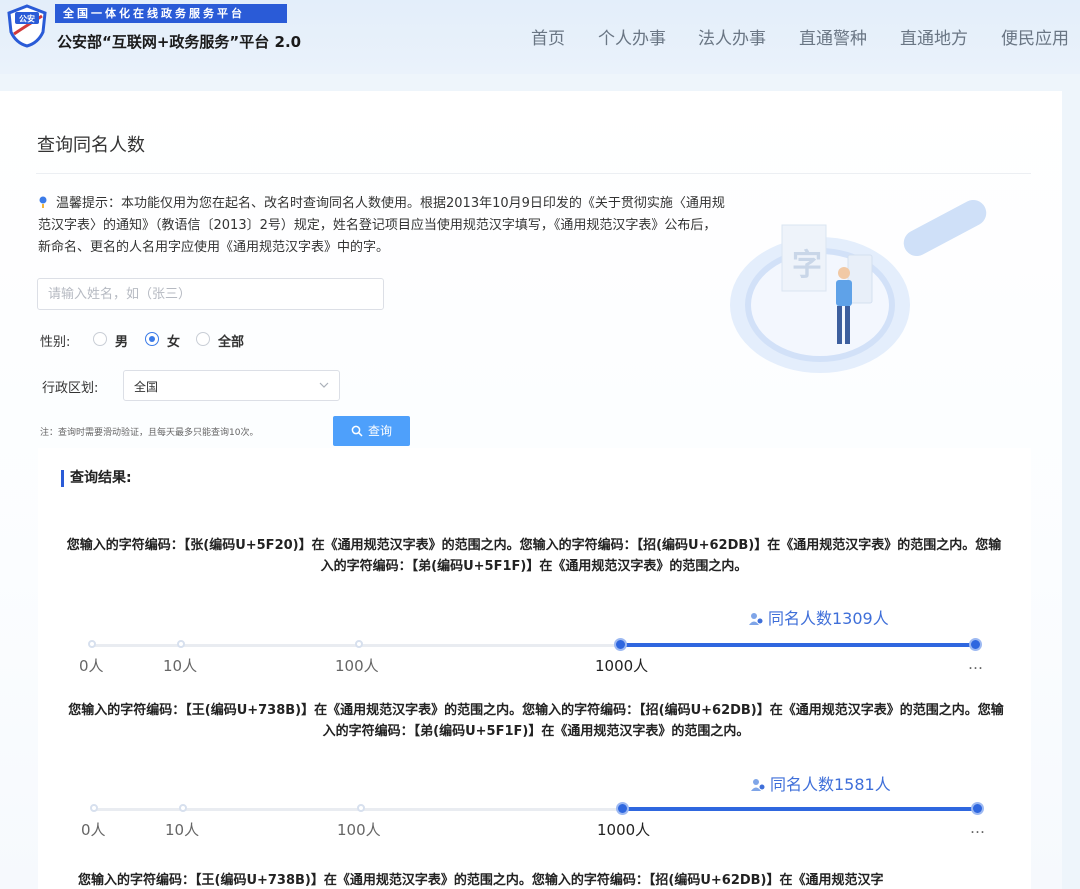 The image size is (1080, 889). I want to click on gender-option-male: 男, so click(121, 340).